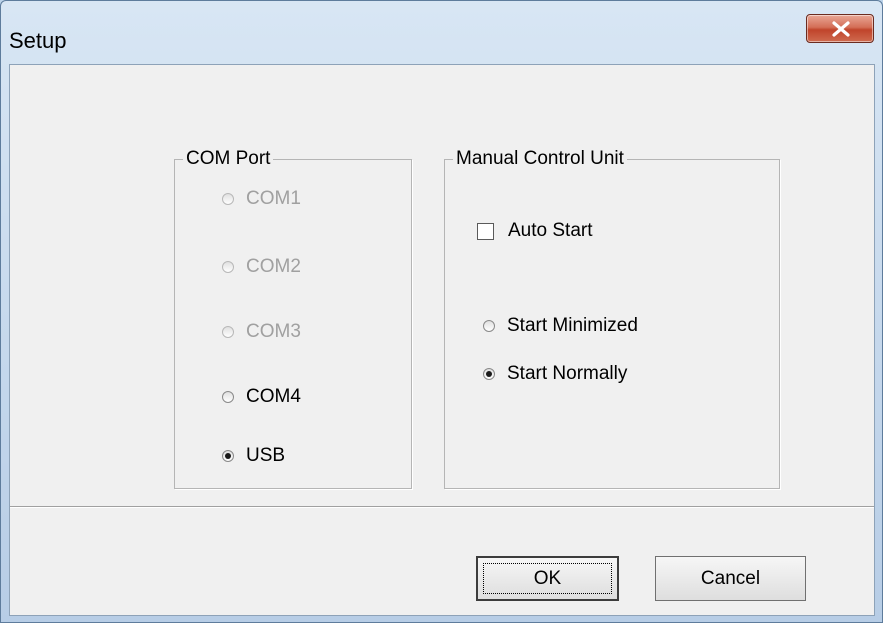 The image size is (883, 623). I want to click on auto-start-checkbox: Auto Start, so click(535, 231).